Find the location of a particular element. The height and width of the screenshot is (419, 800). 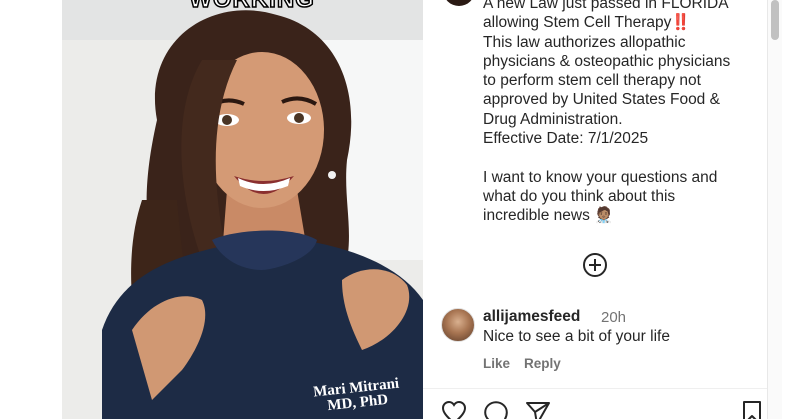

comment-reply-button: Reply is located at coordinates (542, 363).